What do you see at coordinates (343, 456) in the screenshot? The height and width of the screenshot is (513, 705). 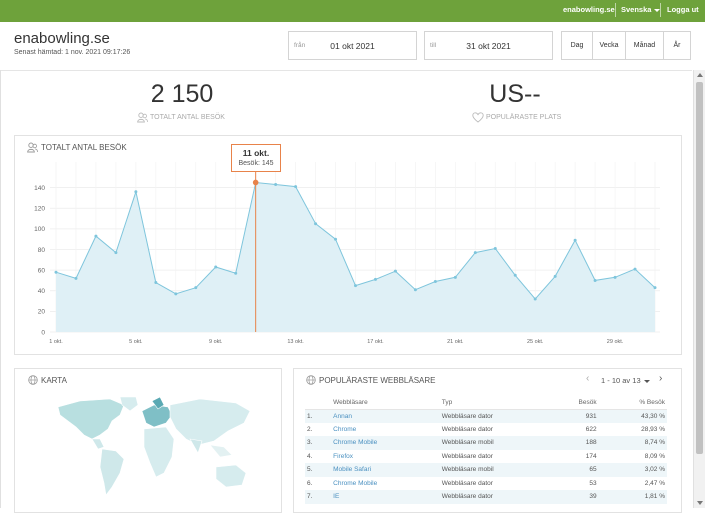 I see `row-browser: Firefox` at bounding box center [343, 456].